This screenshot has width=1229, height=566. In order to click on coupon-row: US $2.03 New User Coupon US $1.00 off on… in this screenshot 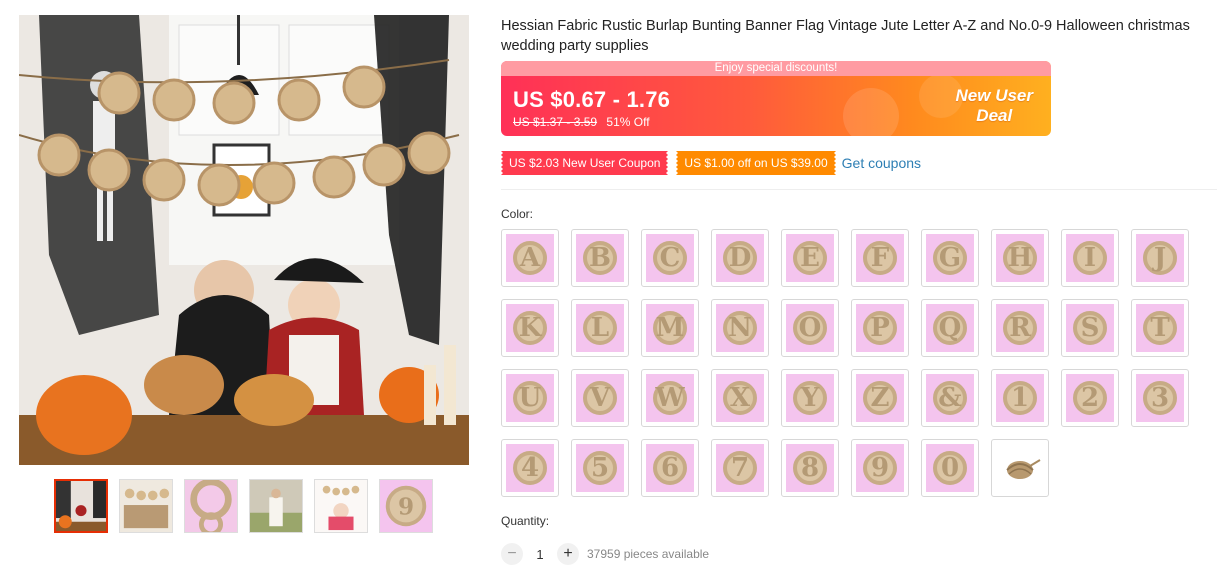, I will do `click(709, 163)`.